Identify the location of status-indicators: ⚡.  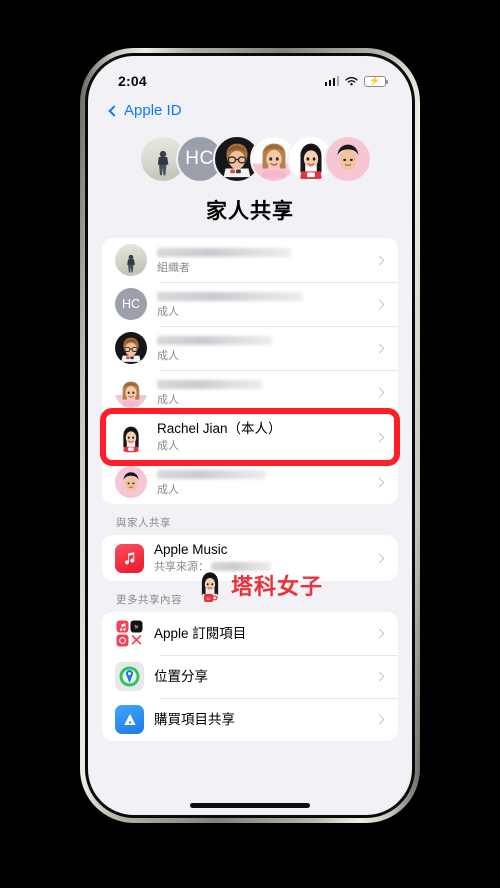
(356, 81).